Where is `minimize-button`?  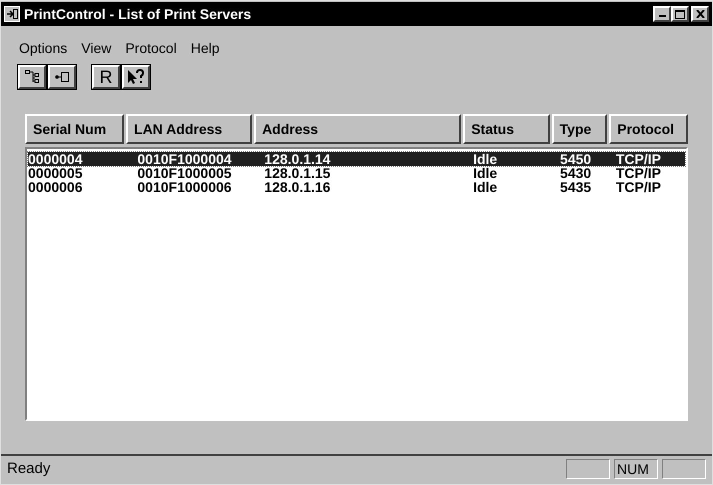 minimize-button is located at coordinates (662, 14).